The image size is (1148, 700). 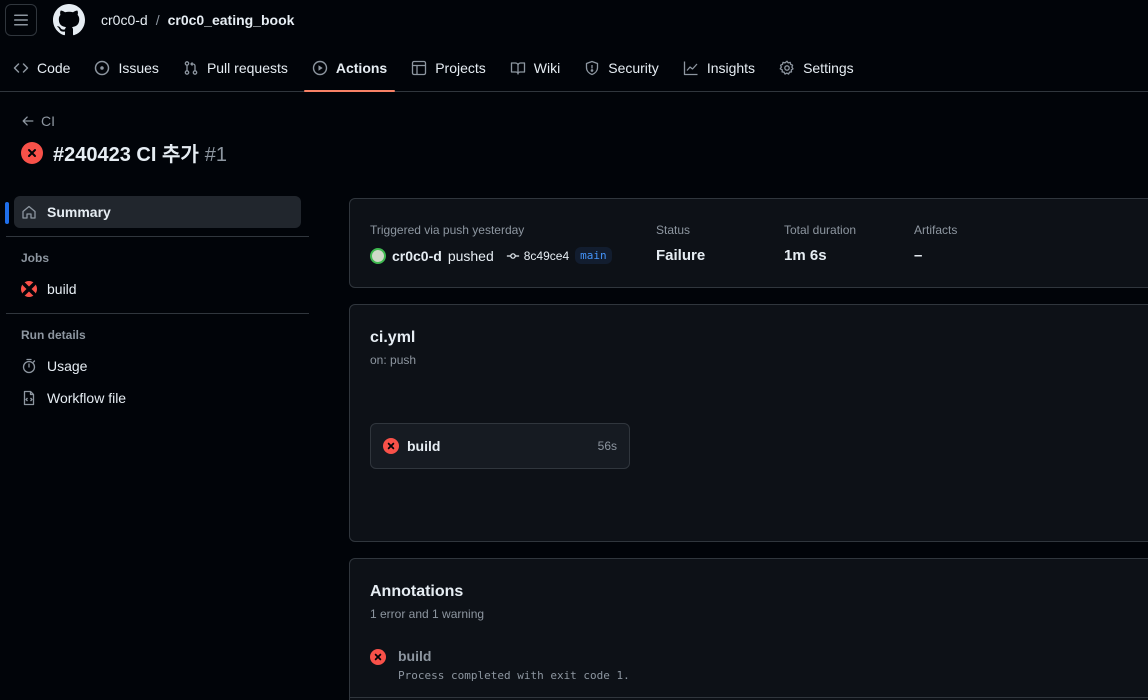 I want to click on run-title-text: #240423 CI 추가, so click(x=126, y=155).